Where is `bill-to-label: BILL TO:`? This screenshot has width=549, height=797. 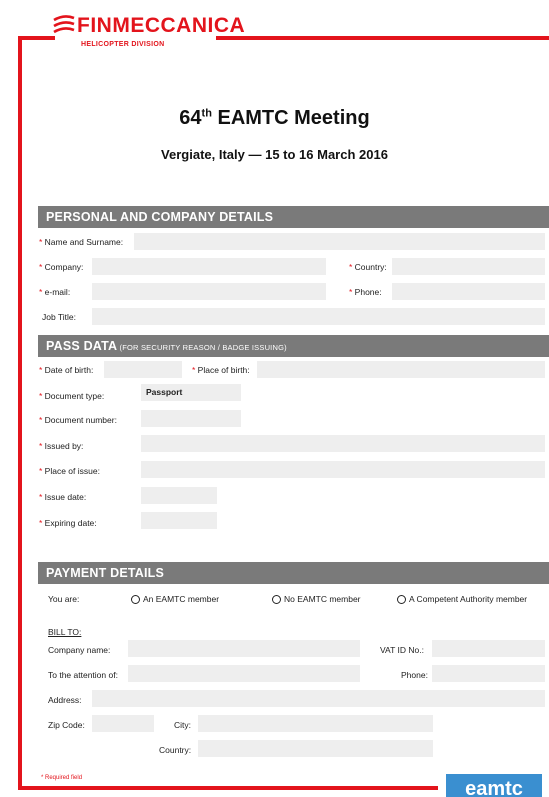 bill-to-label: BILL TO: is located at coordinates (65, 632).